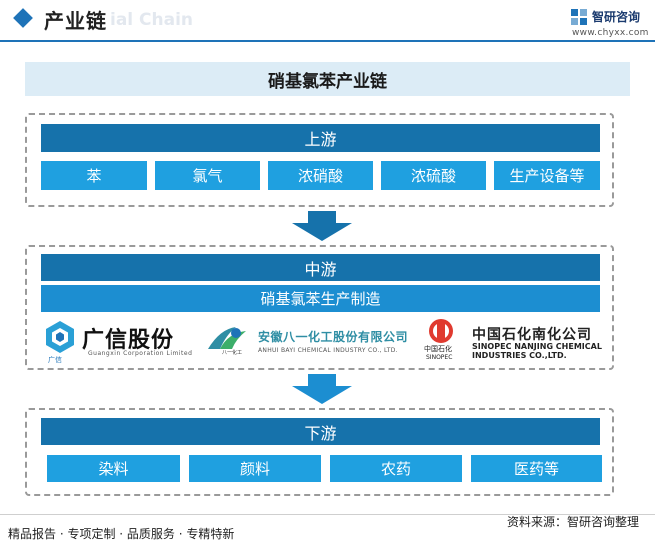 Image resolution: width=655 pixels, height=548 pixels. Describe the element at coordinates (232, 353) in the screenshot. I see `bayi-mark-text: 八一化工` at that location.